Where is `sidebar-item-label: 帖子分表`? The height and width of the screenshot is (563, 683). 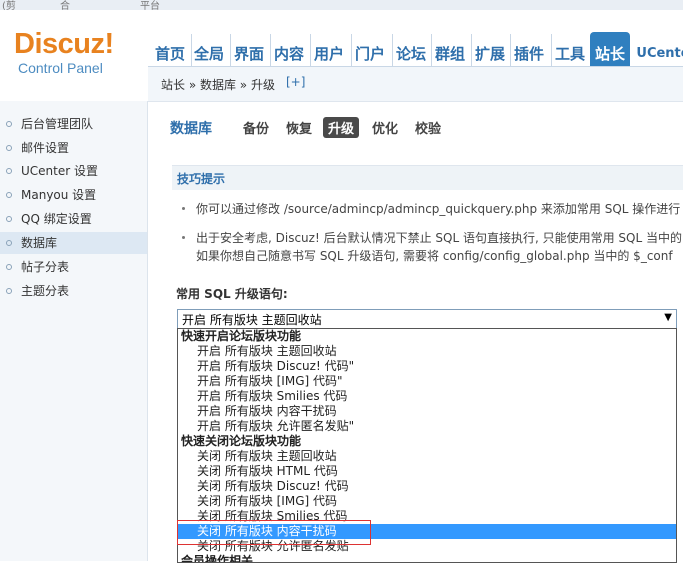 sidebar-item-label: 帖子分表 is located at coordinates (45, 267).